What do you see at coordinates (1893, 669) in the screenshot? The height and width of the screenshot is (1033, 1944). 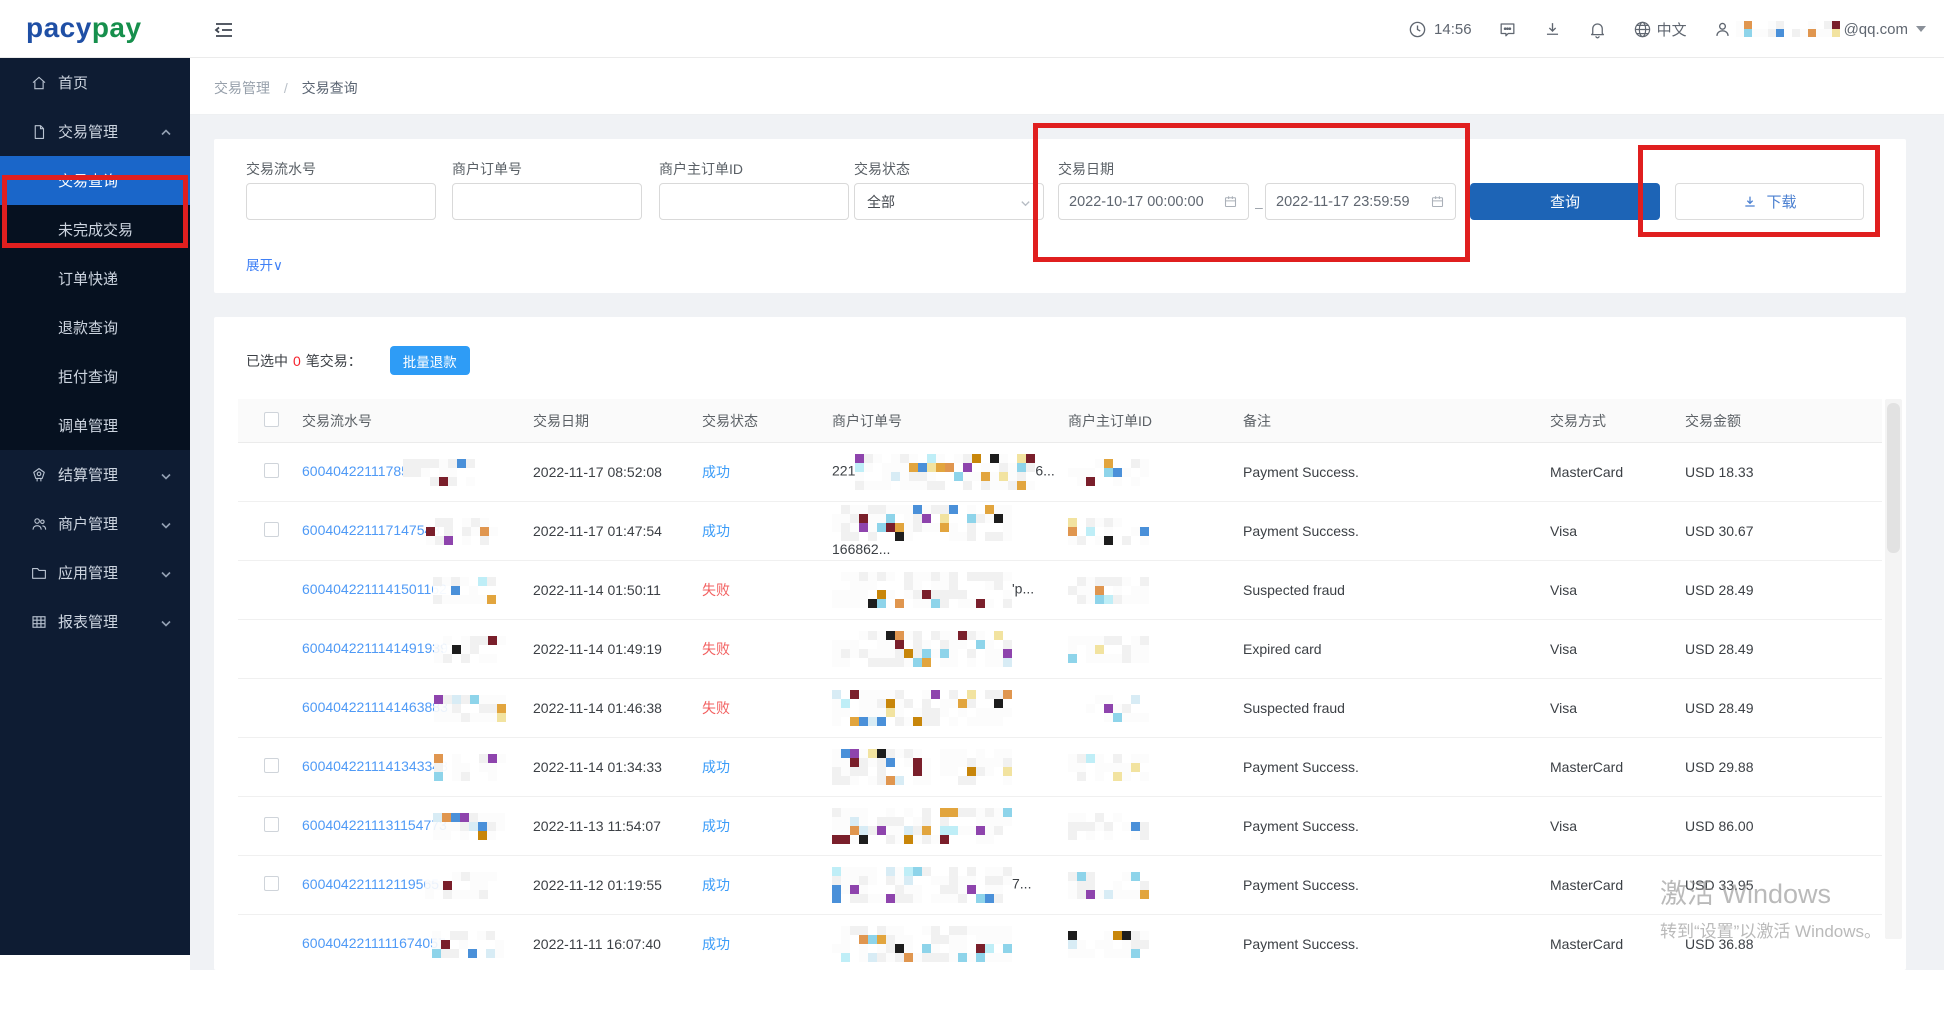 I see `table-scrollbar` at bounding box center [1893, 669].